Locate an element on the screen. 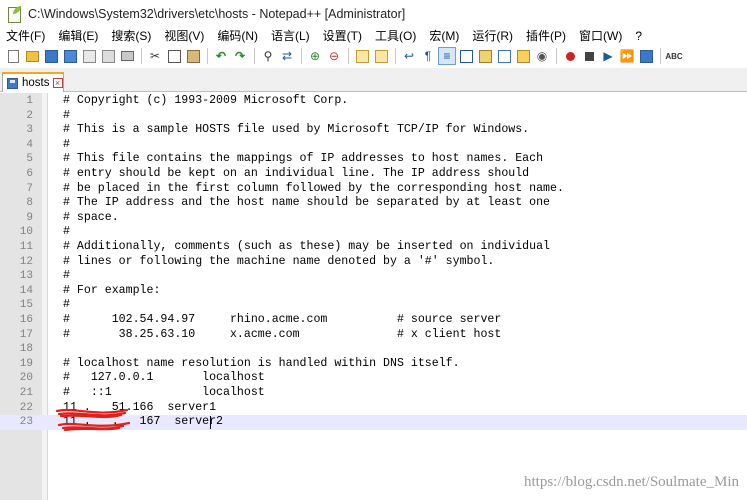  cut-icon: ✂ is located at coordinates (155, 56).